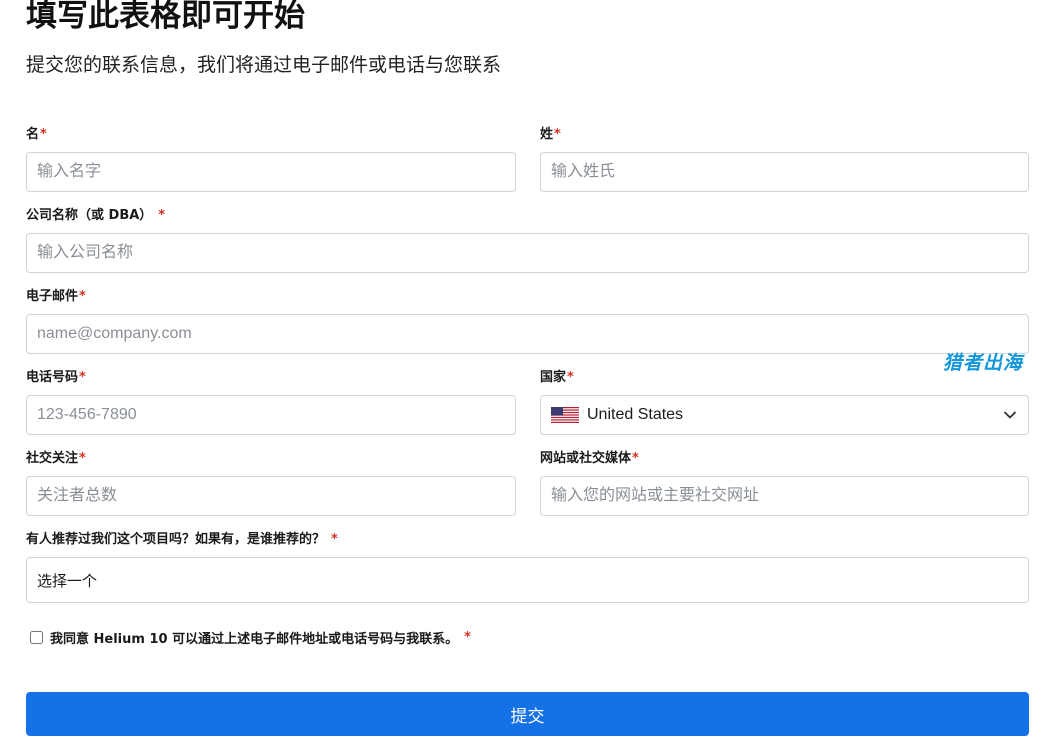 The width and height of the screenshot is (1064, 743). I want to click on email-label: 电子邮件*, so click(56, 297).